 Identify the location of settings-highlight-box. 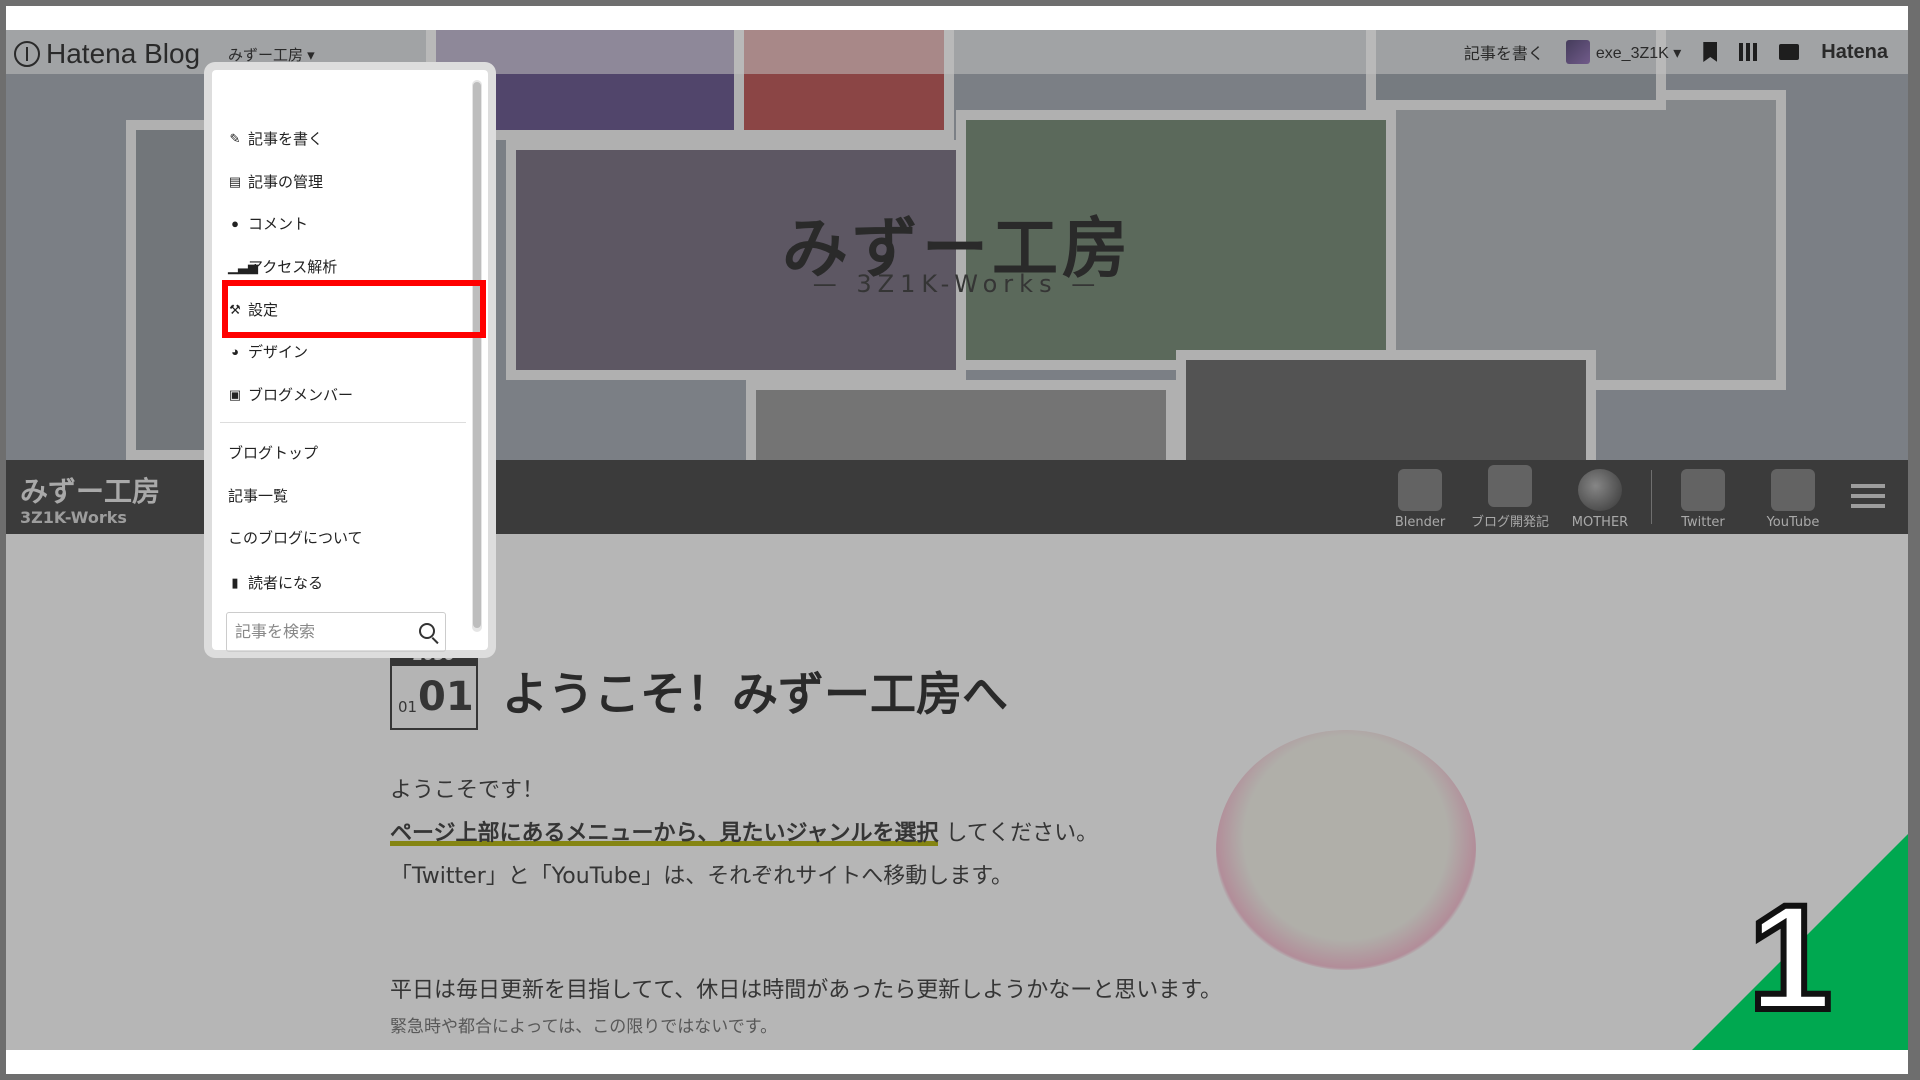
(354, 309).